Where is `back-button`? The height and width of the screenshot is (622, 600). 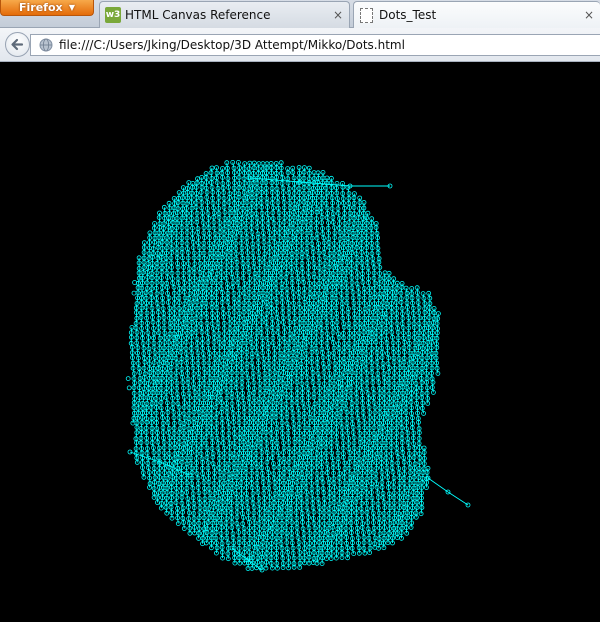 back-button is located at coordinates (17, 44).